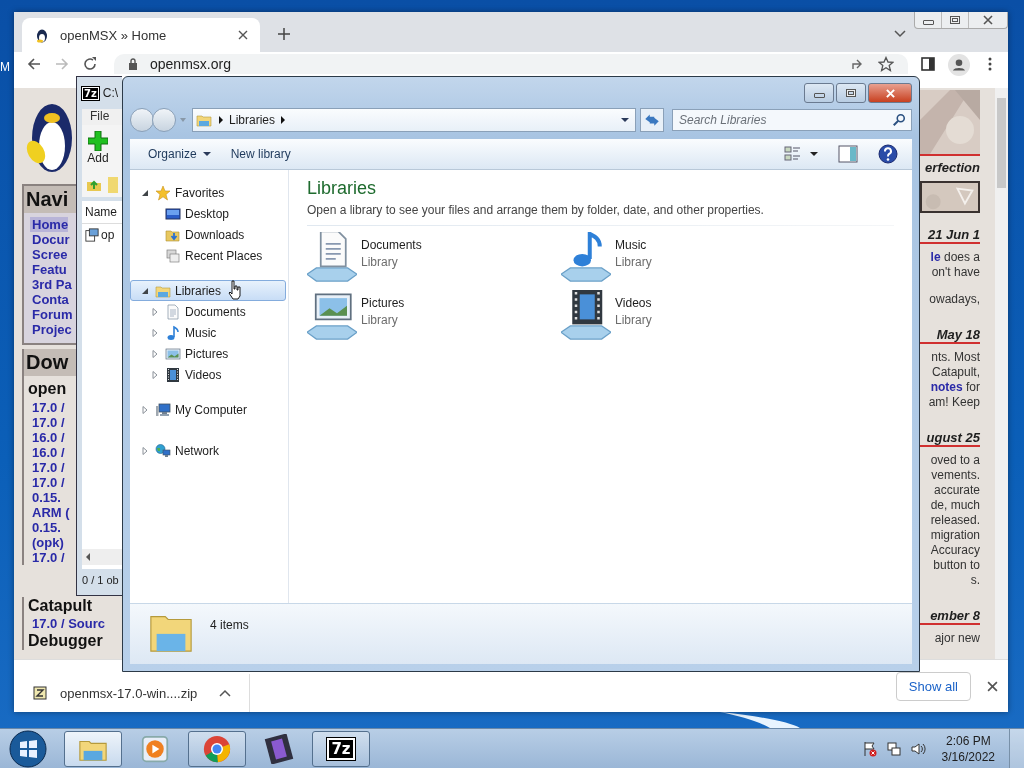 The width and height of the screenshot is (1024, 768). Describe the element at coordinates (34, 64) in the screenshot. I see `back-icon` at that location.